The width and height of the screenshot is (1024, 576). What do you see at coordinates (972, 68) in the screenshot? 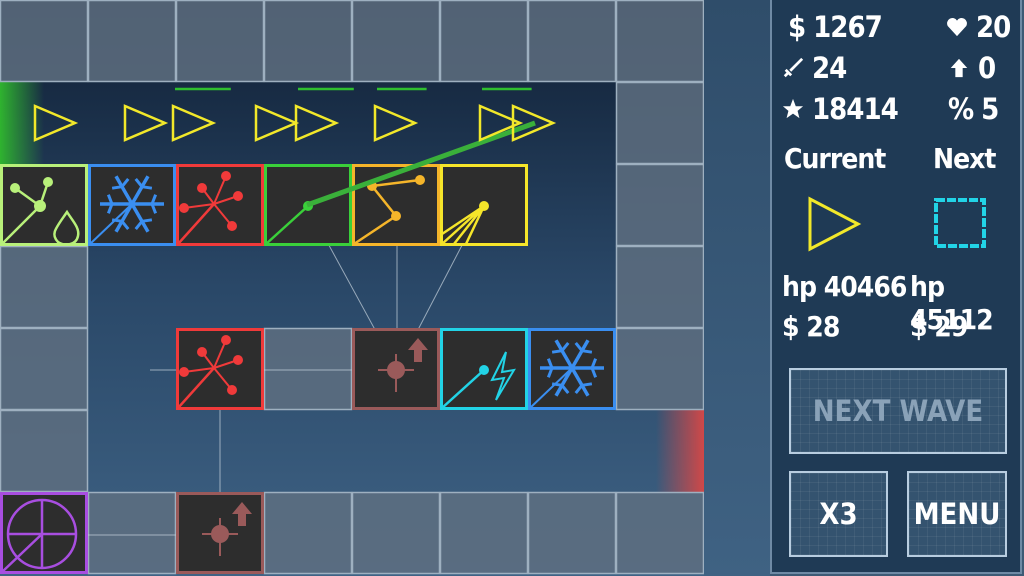
I see `upgrades-stat: 0` at bounding box center [972, 68].